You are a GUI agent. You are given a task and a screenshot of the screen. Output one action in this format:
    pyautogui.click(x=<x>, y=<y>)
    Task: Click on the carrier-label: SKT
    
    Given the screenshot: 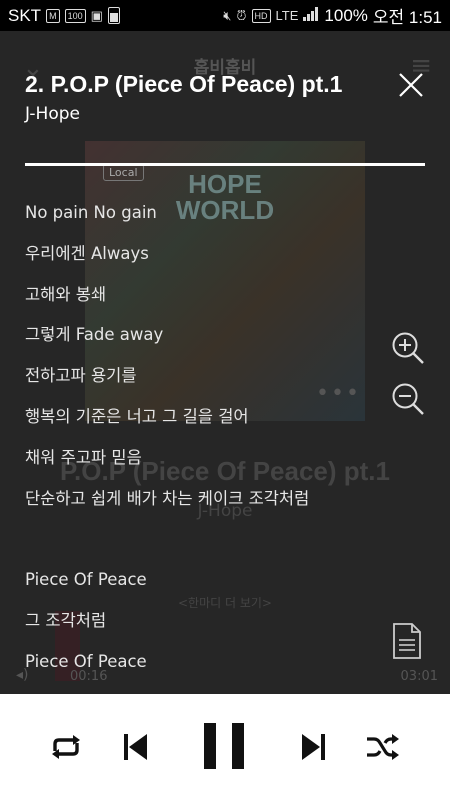 What is the action you would take?
    pyautogui.click(x=25, y=15)
    